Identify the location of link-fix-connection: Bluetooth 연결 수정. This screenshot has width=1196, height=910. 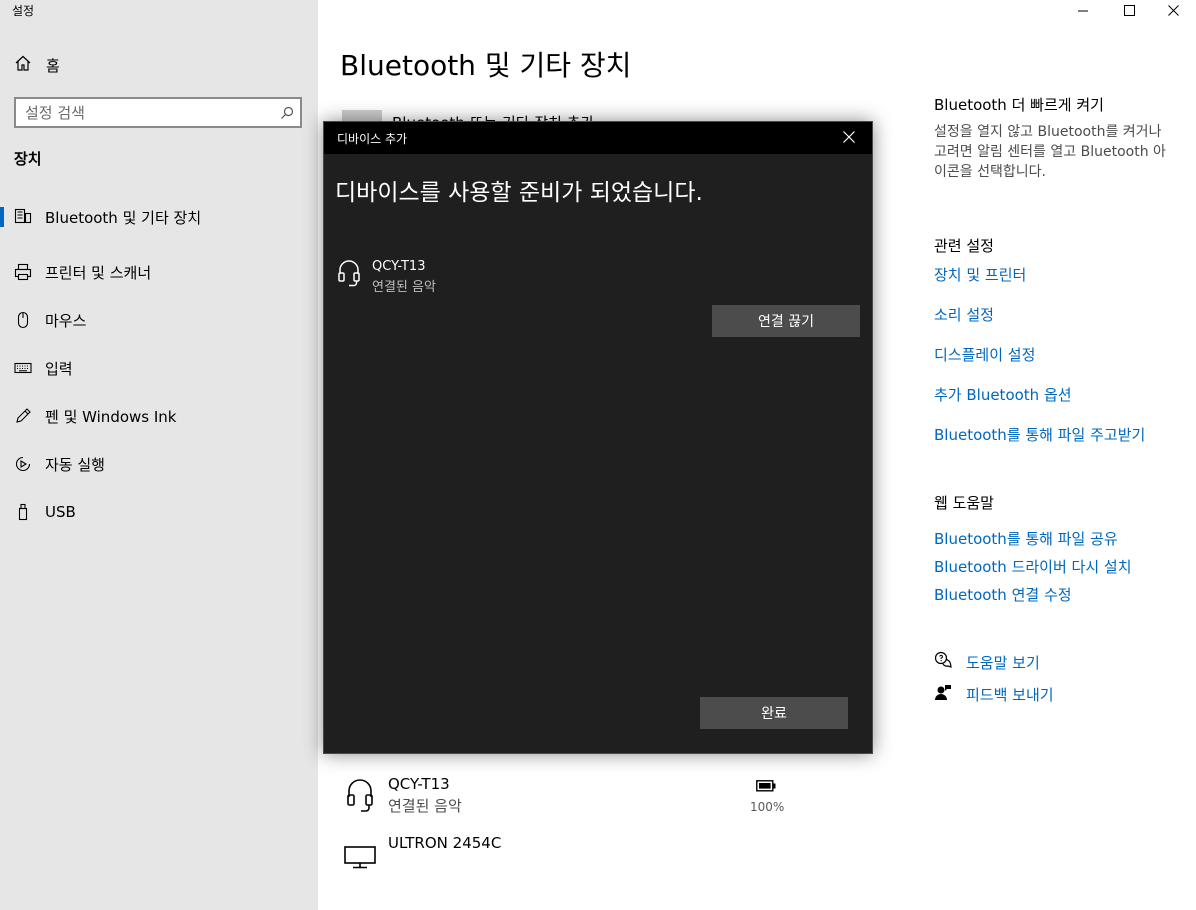
(1003, 594).